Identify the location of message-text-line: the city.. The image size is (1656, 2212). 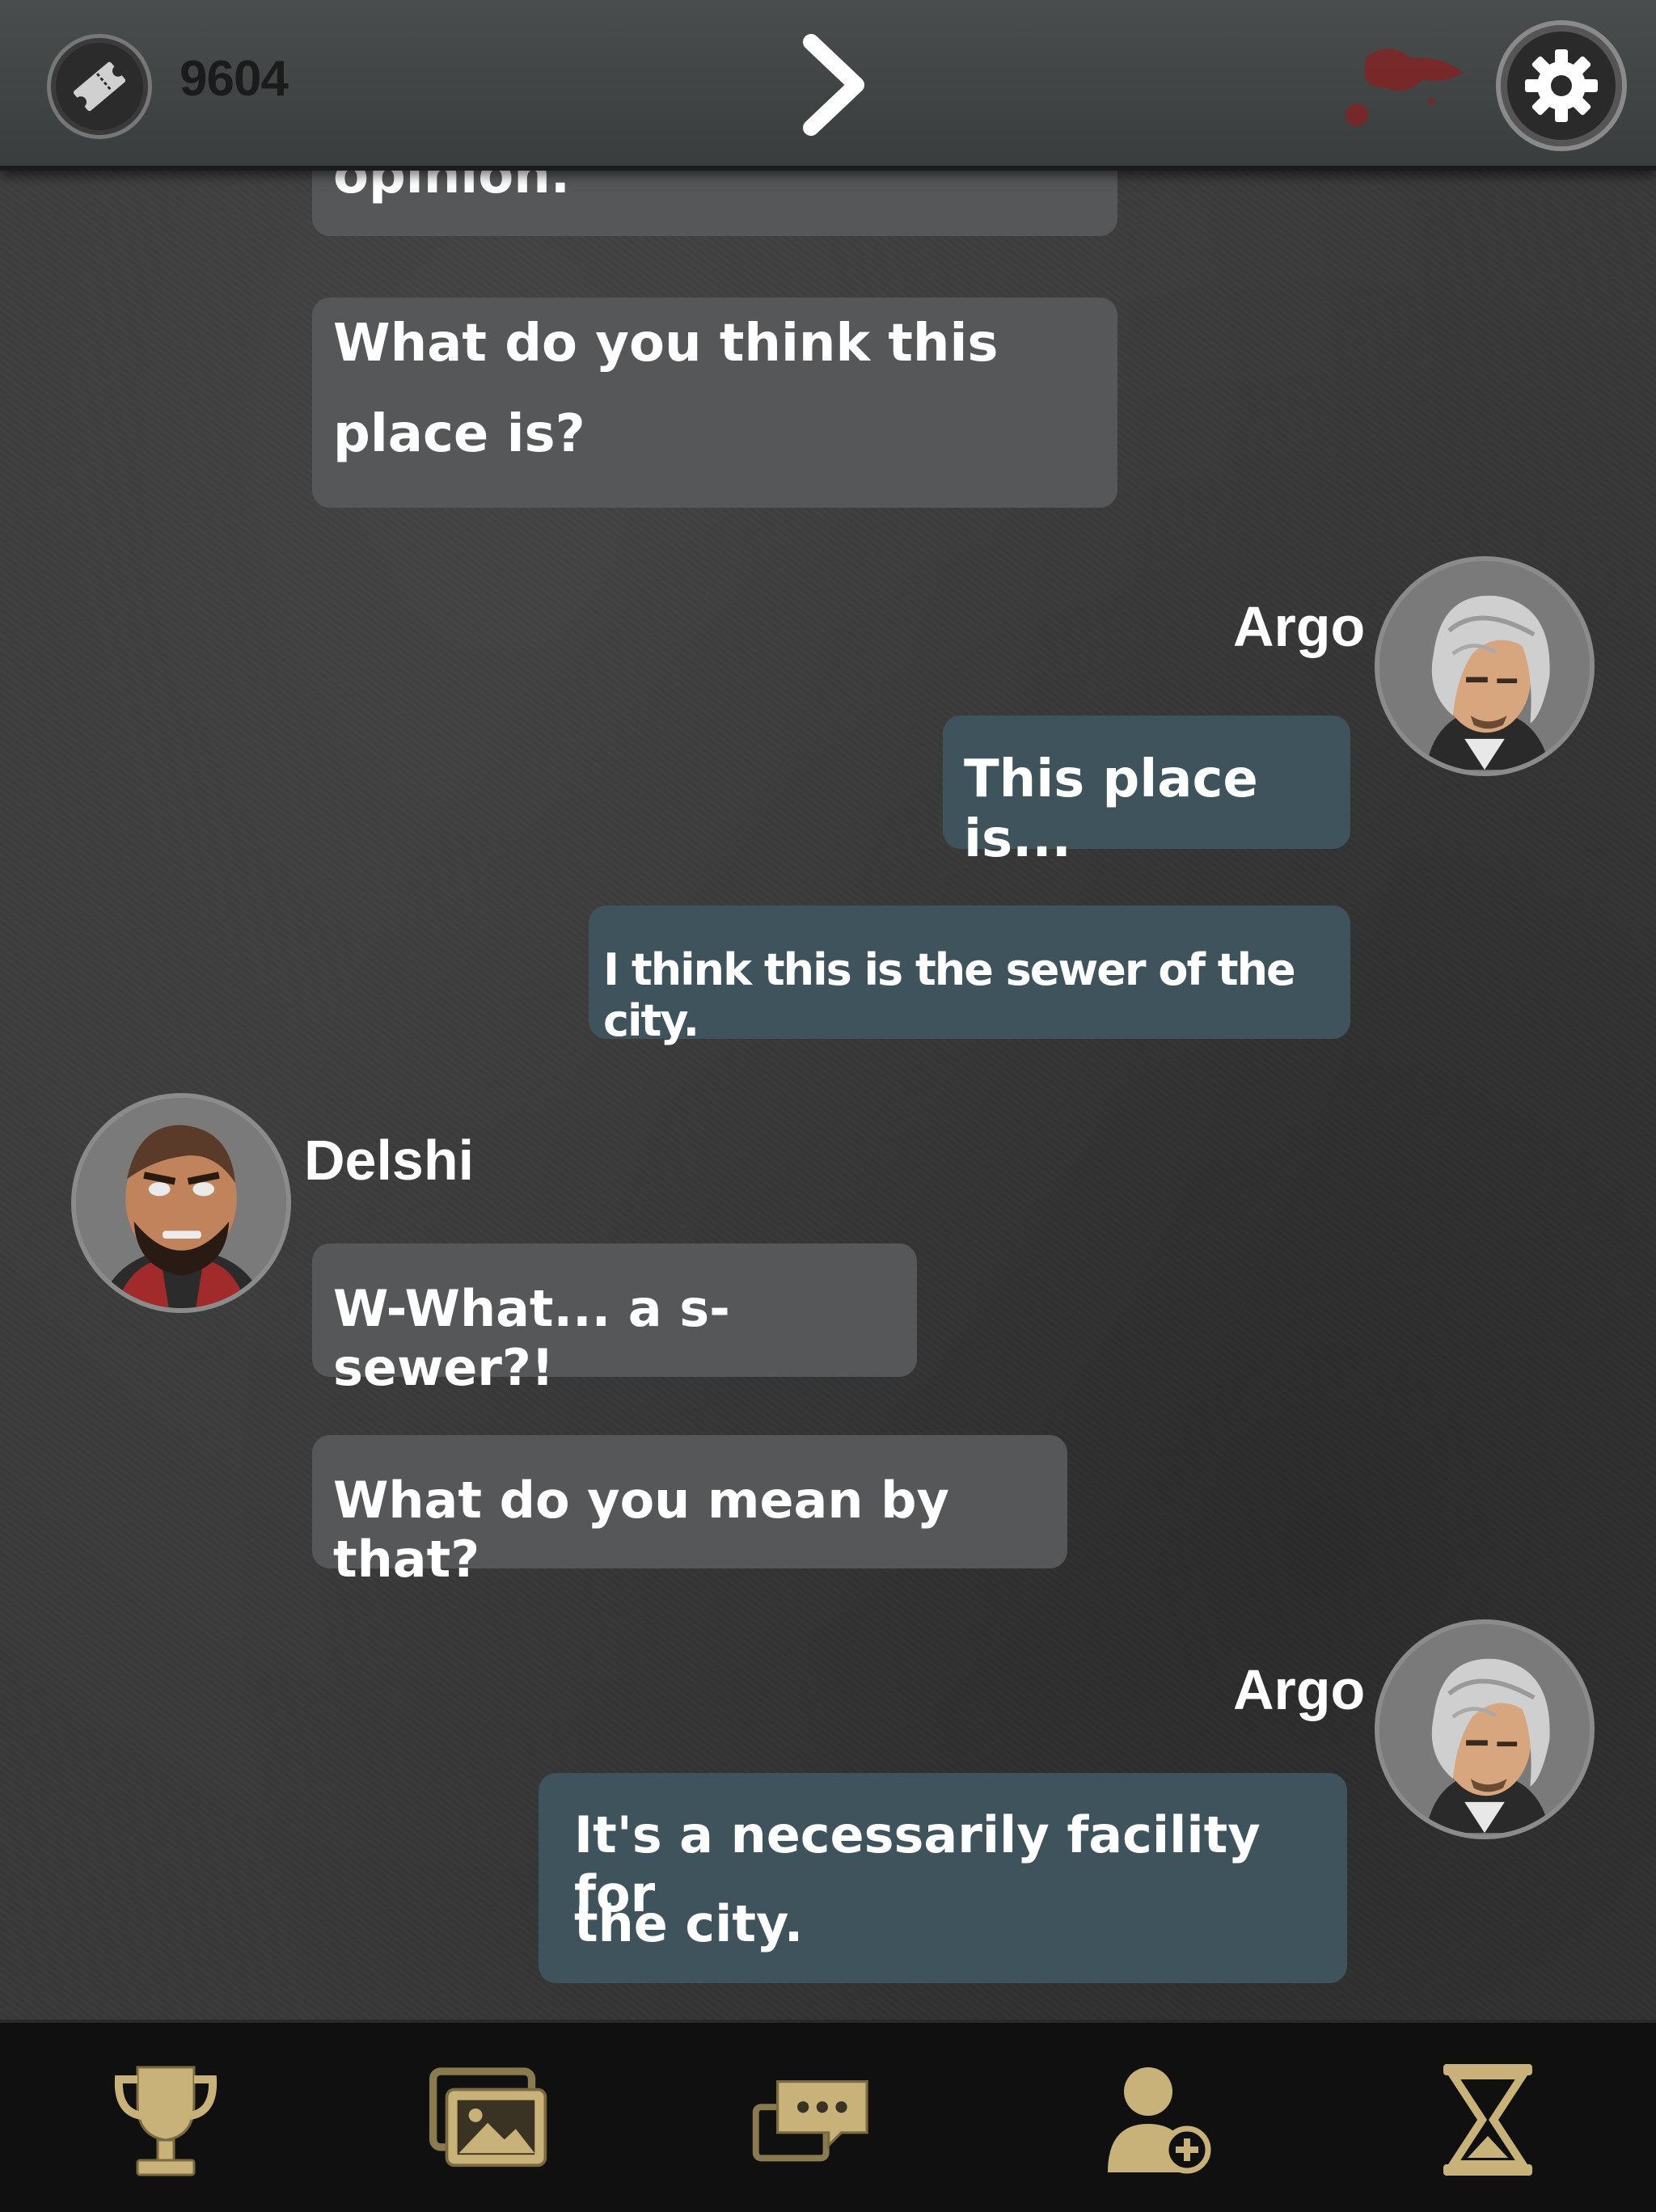
(689, 1924).